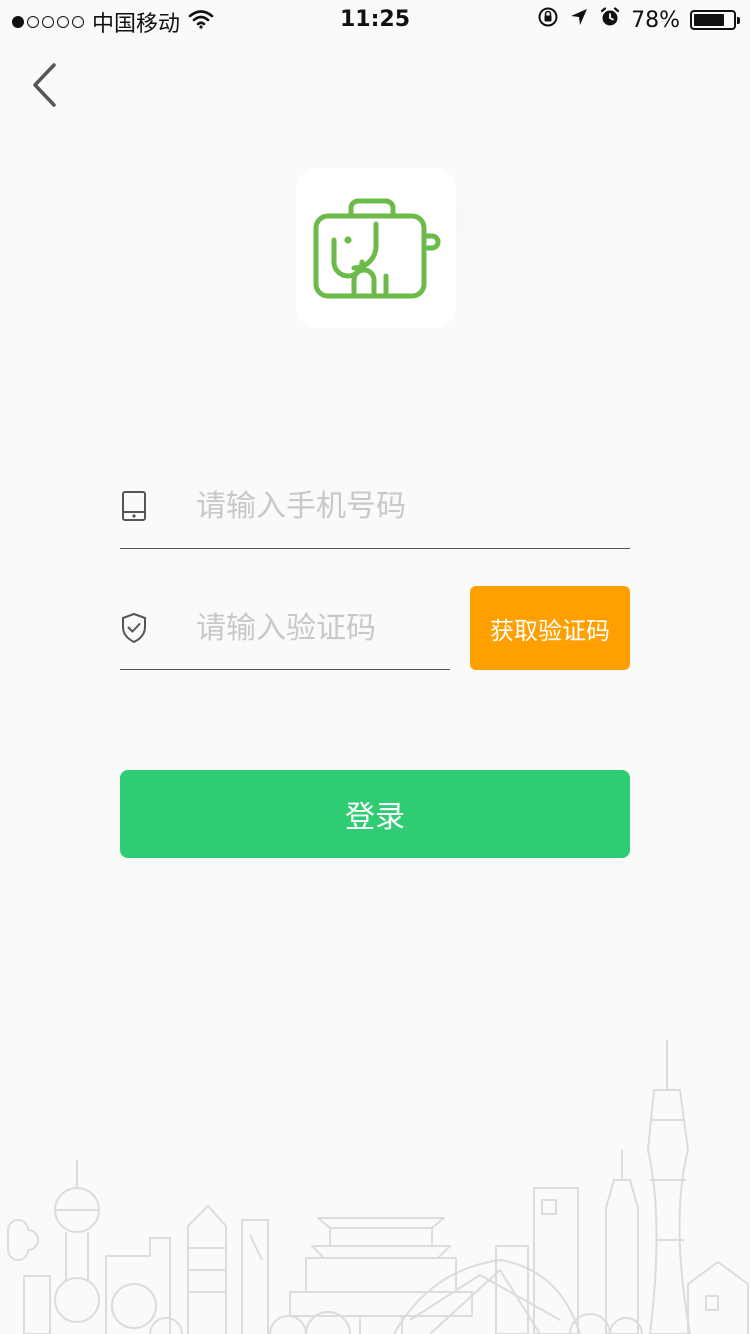  I want to click on status-right: 78%, so click(638, 20).